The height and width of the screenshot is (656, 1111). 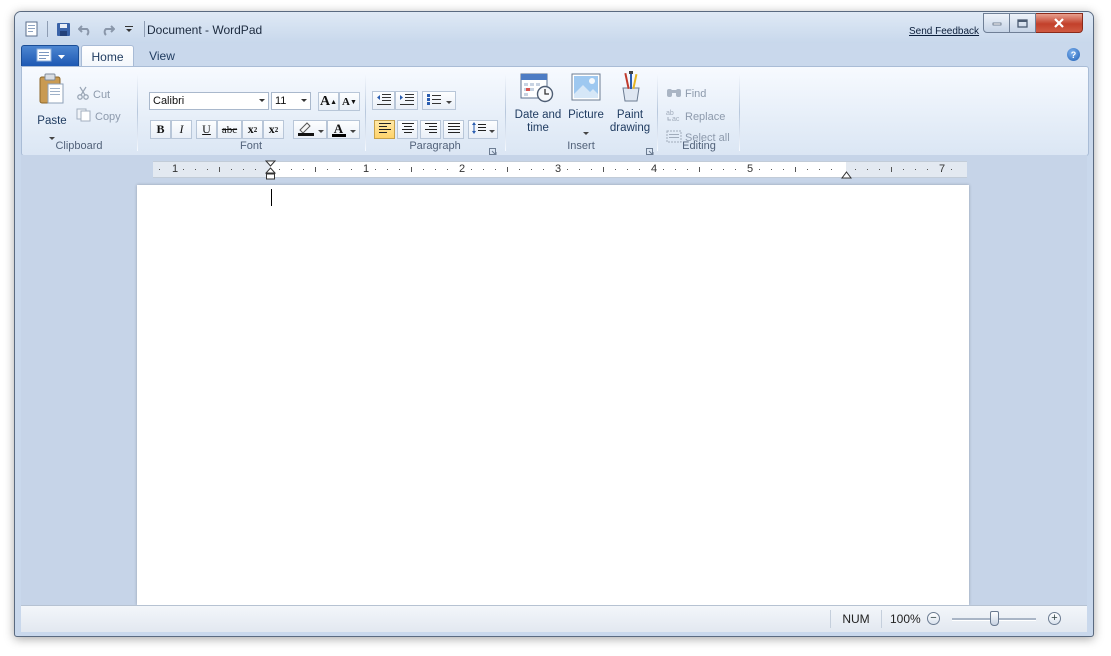 I want to click on font-group-label: Font, so click(x=250, y=146).